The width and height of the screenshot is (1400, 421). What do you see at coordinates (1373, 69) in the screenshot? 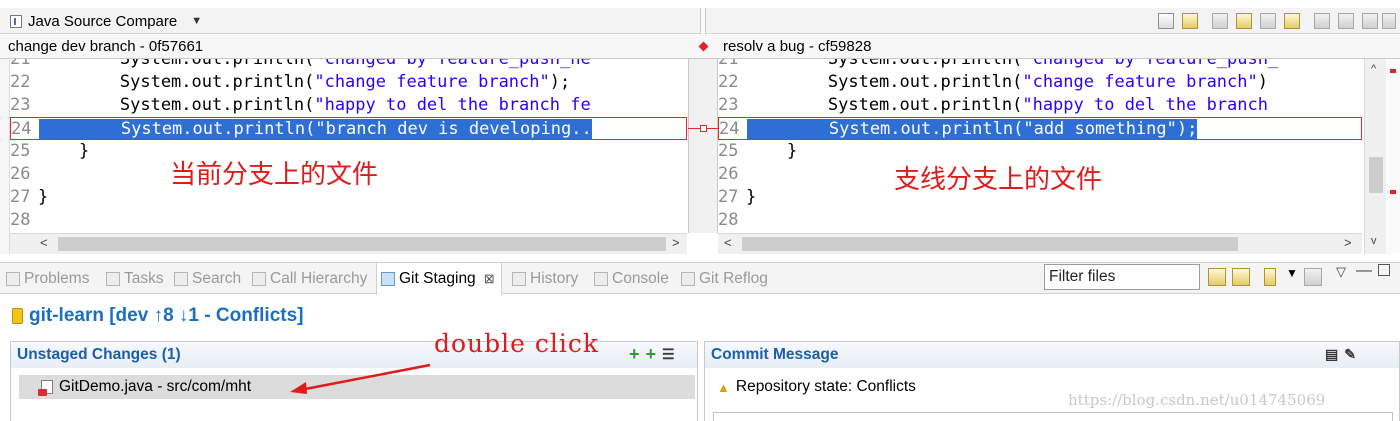
I see `scroll-up-arrow-icon: ^` at bounding box center [1373, 69].